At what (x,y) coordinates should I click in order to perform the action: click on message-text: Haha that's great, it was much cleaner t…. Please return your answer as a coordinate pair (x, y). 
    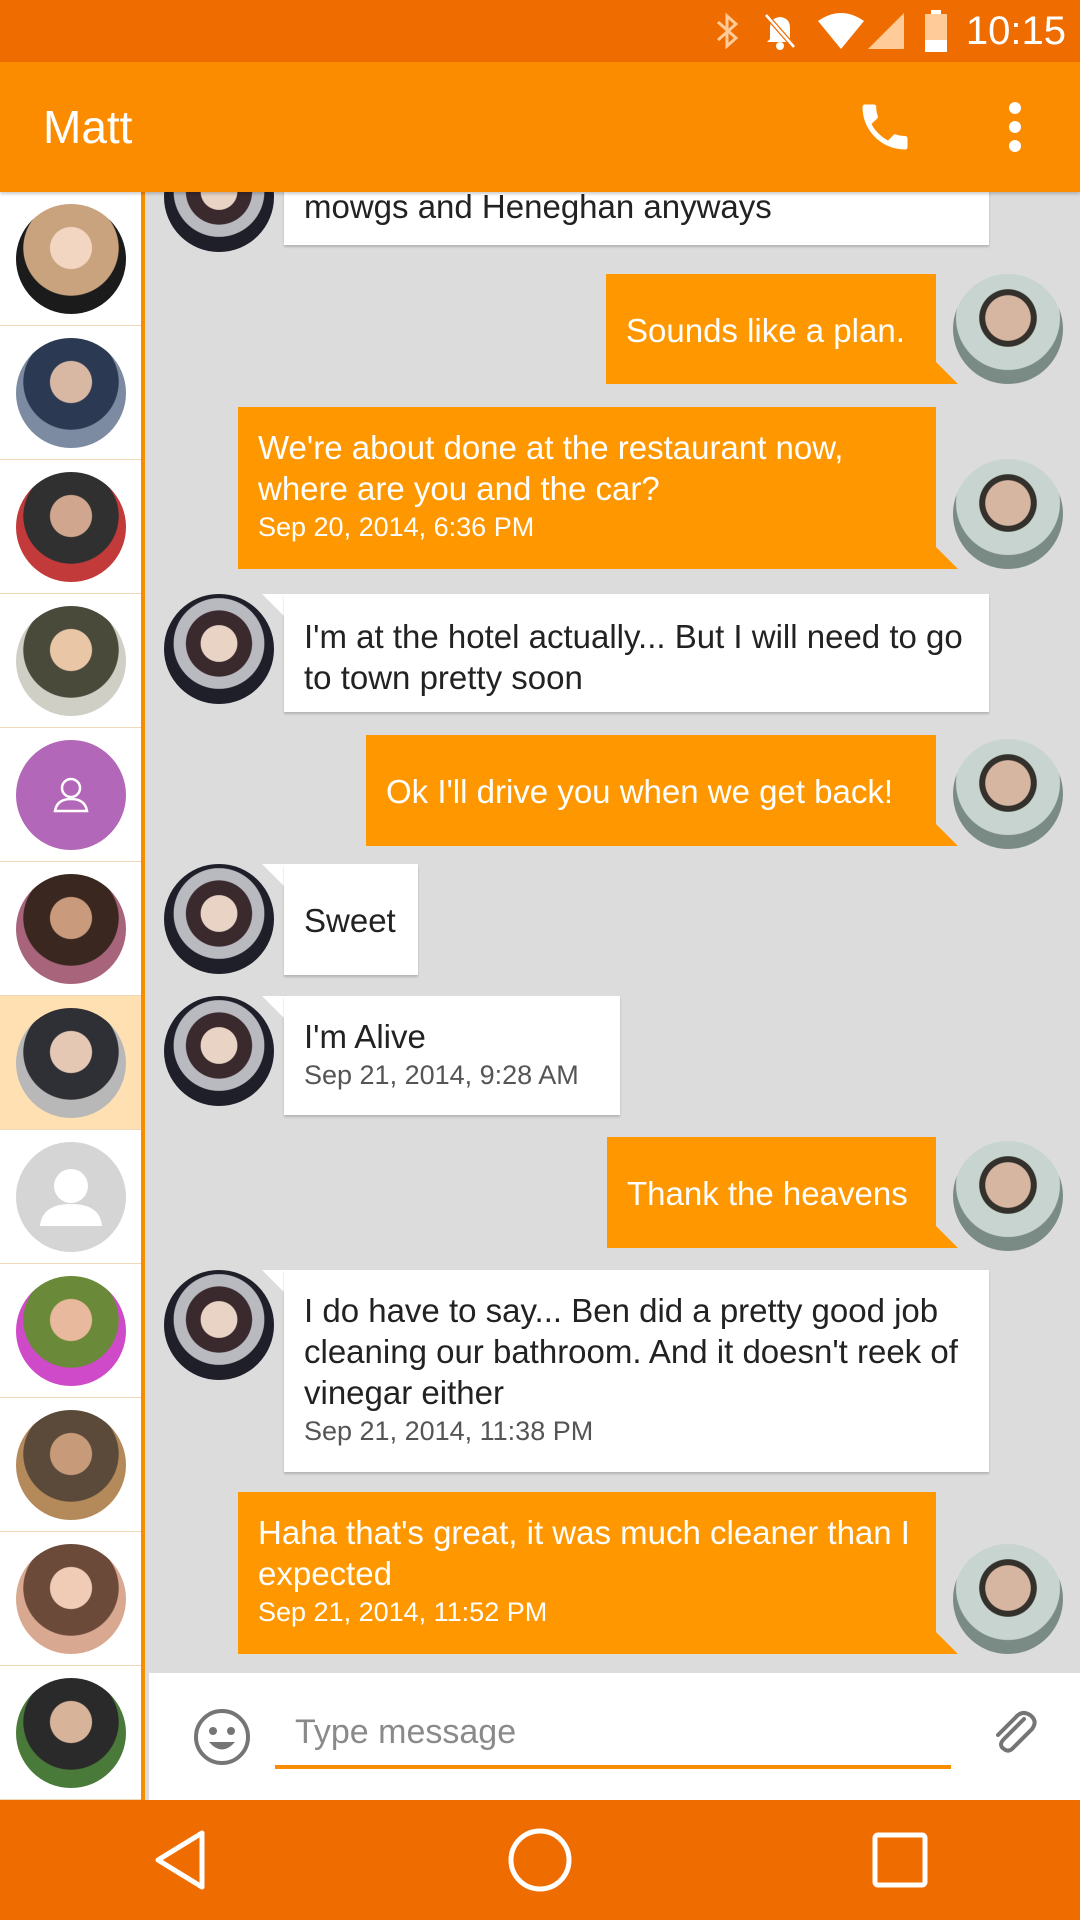
    Looking at the image, I should click on (584, 1553).